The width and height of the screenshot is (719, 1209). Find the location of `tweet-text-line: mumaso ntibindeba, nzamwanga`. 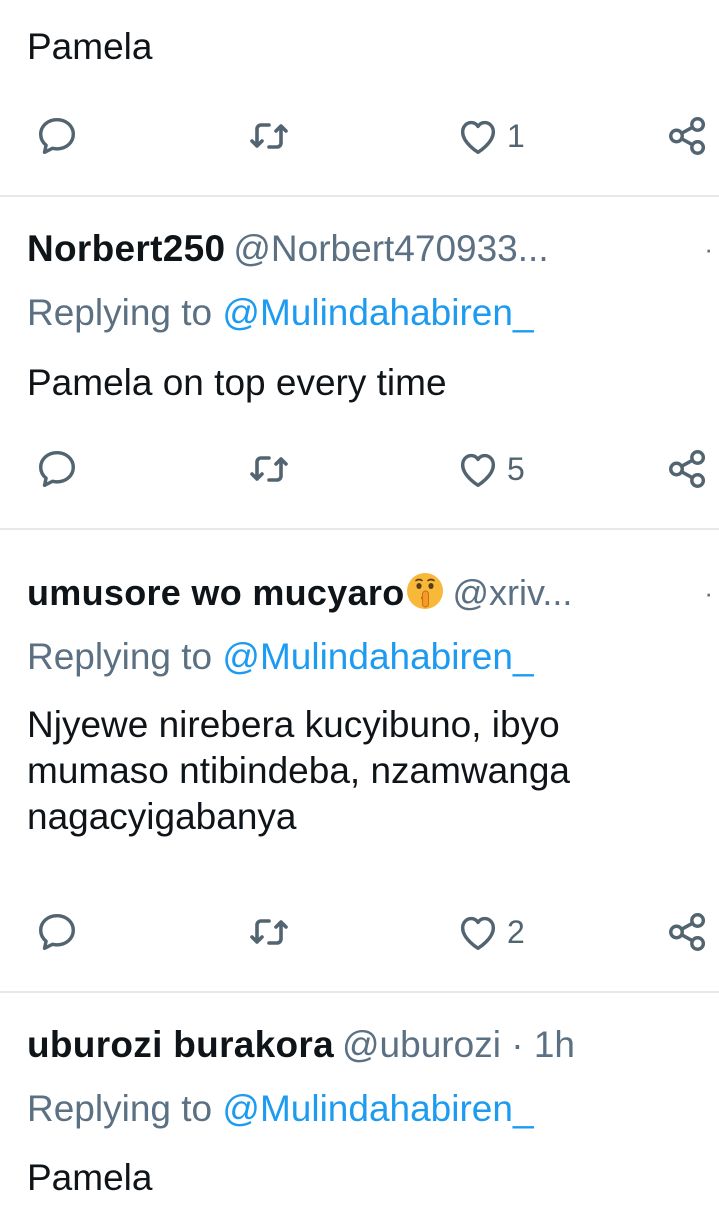

tweet-text-line: mumaso ntibindeba, nzamwanga is located at coordinates (298, 770).